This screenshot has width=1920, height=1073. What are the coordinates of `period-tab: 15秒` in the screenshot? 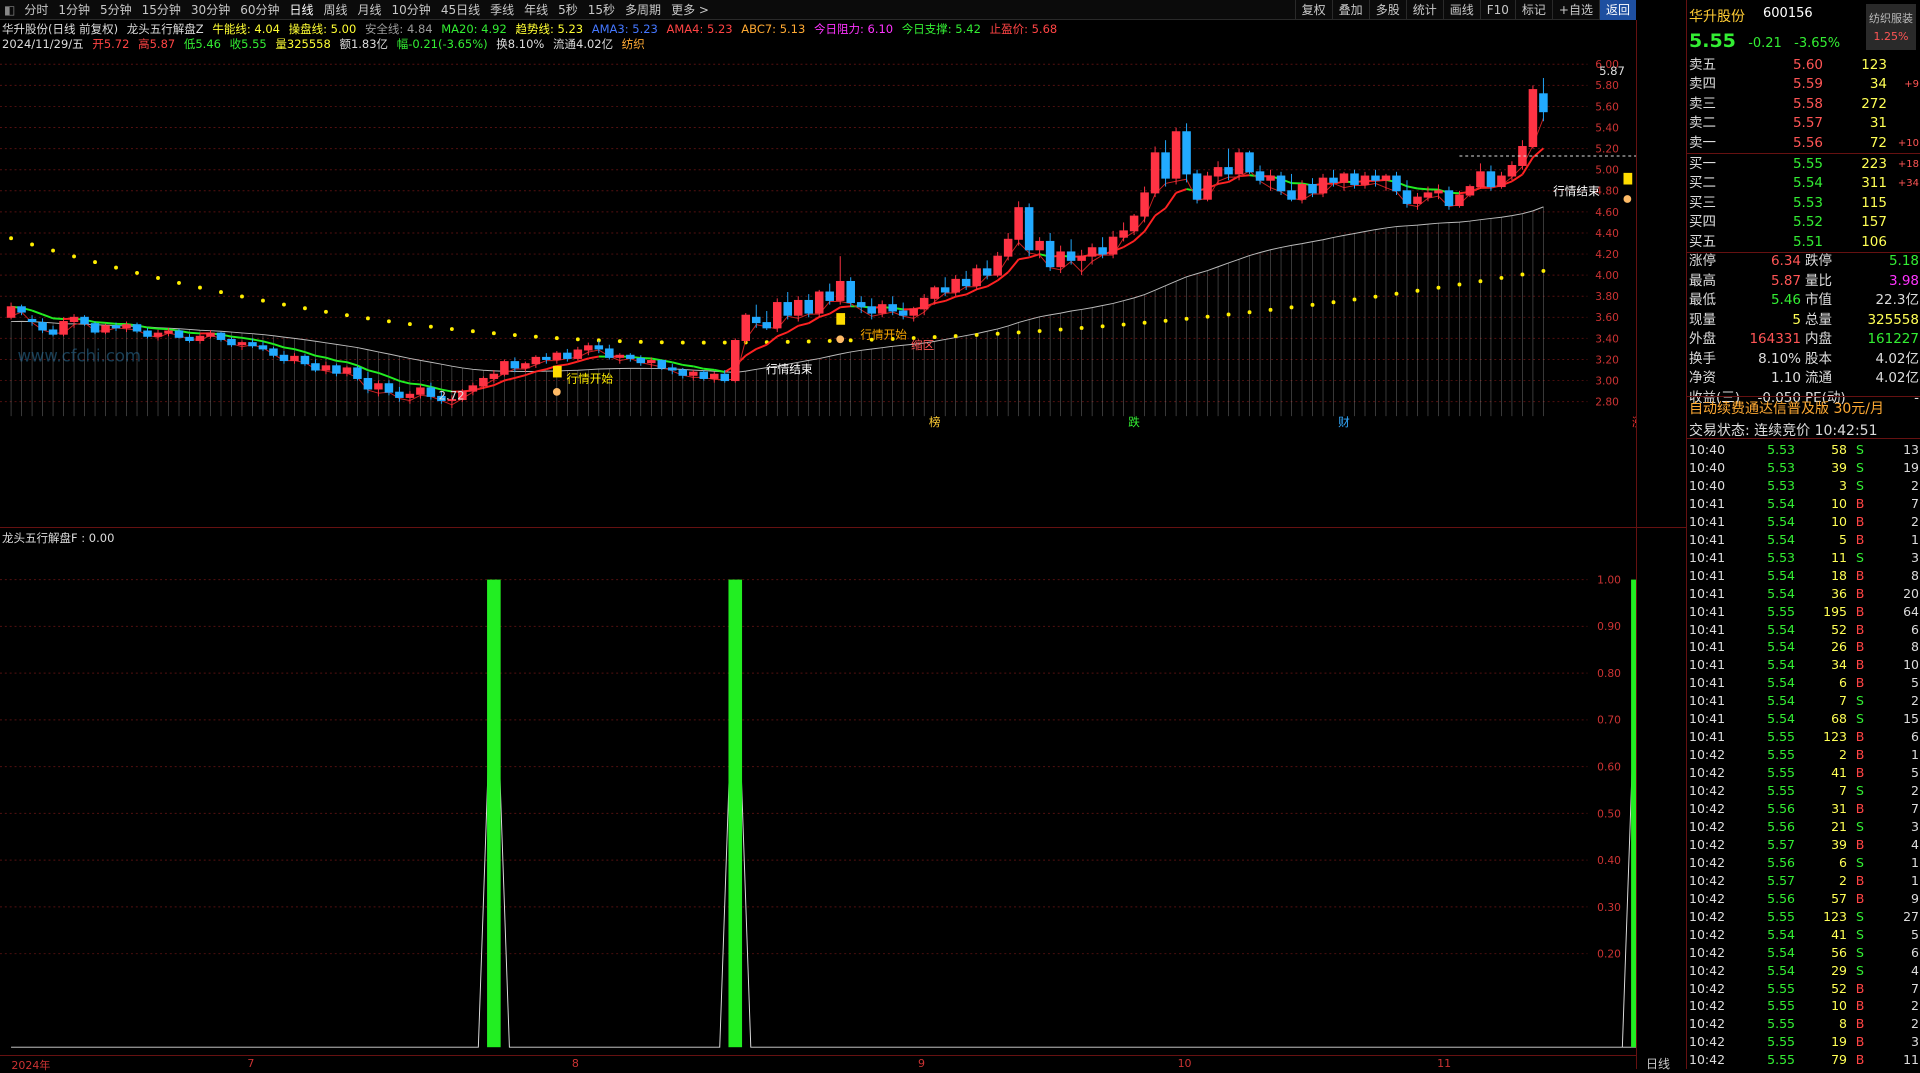 It's located at (601, 10).